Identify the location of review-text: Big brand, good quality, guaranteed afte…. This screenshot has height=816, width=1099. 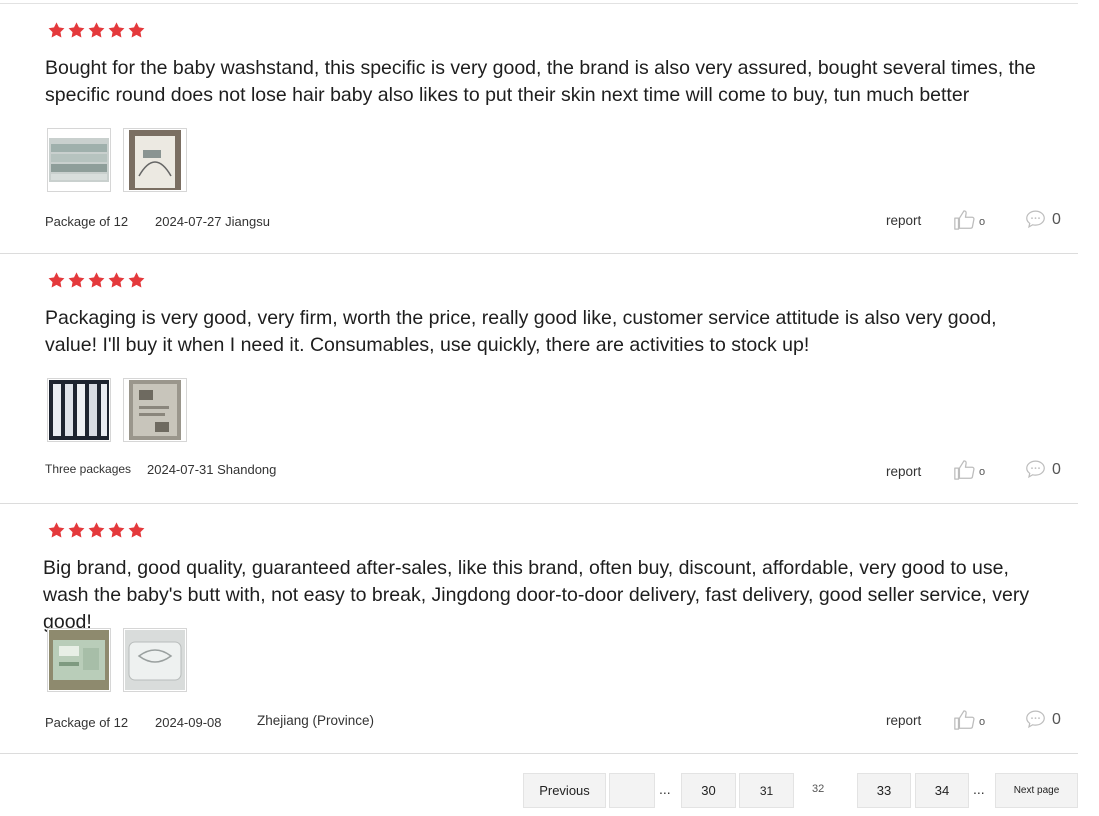
(536, 595).